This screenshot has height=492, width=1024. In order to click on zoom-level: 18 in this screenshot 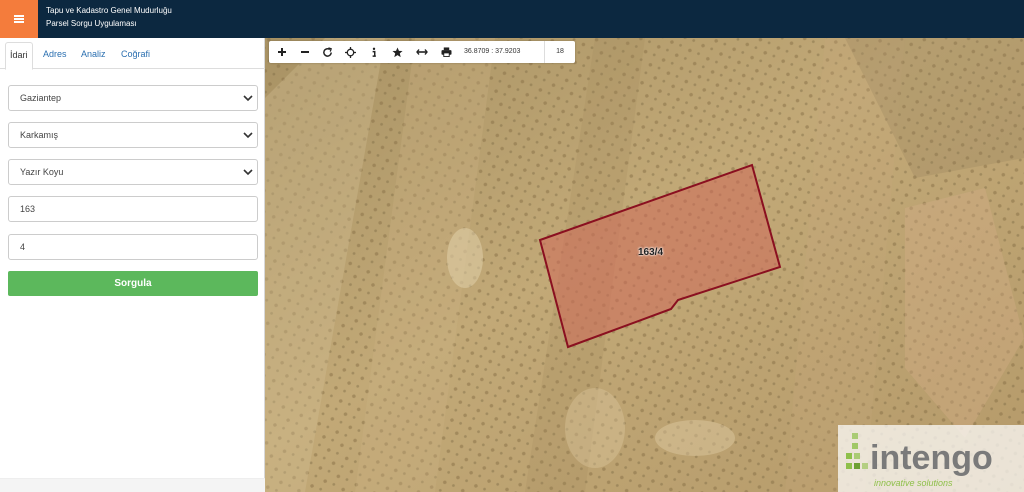, I will do `click(559, 52)`.